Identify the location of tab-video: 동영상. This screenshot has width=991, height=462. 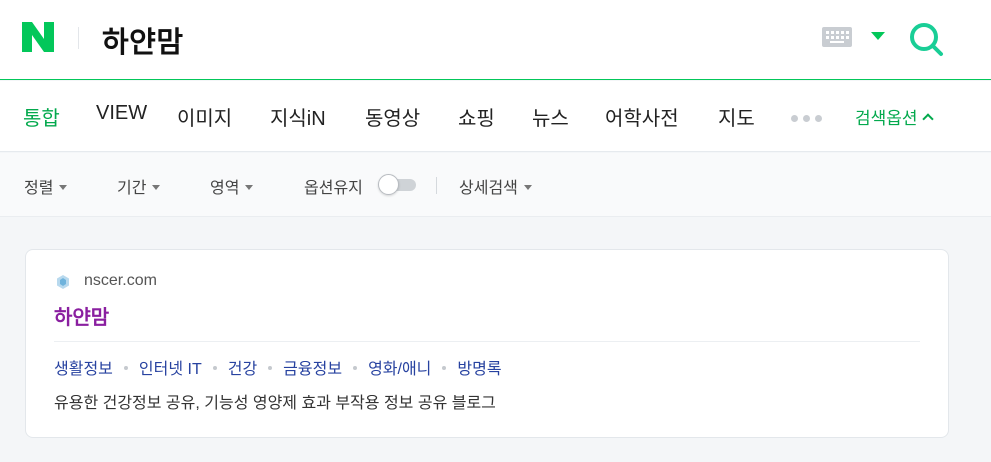
(392, 116).